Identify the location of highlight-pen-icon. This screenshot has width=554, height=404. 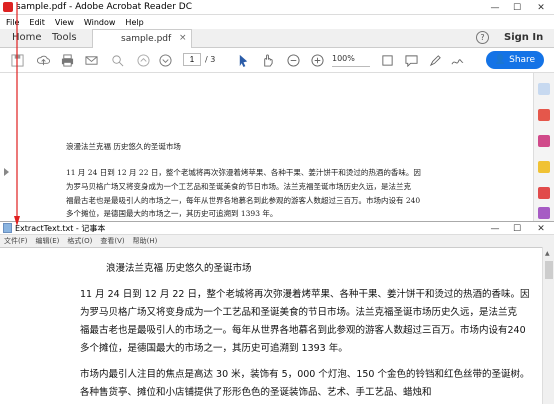
(435, 60).